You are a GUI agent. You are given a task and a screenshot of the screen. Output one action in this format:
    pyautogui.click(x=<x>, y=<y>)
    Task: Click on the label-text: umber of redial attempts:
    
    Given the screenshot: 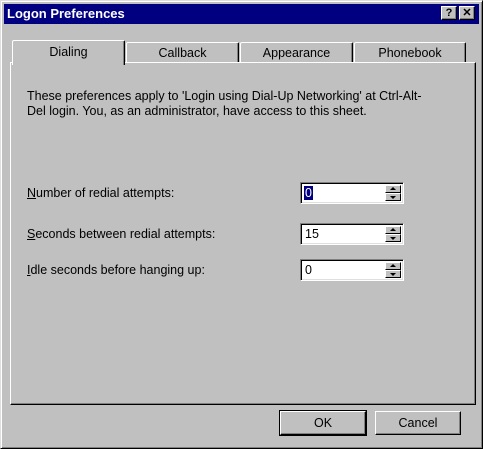 What is the action you would take?
    pyautogui.click(x=105, y=193)
    